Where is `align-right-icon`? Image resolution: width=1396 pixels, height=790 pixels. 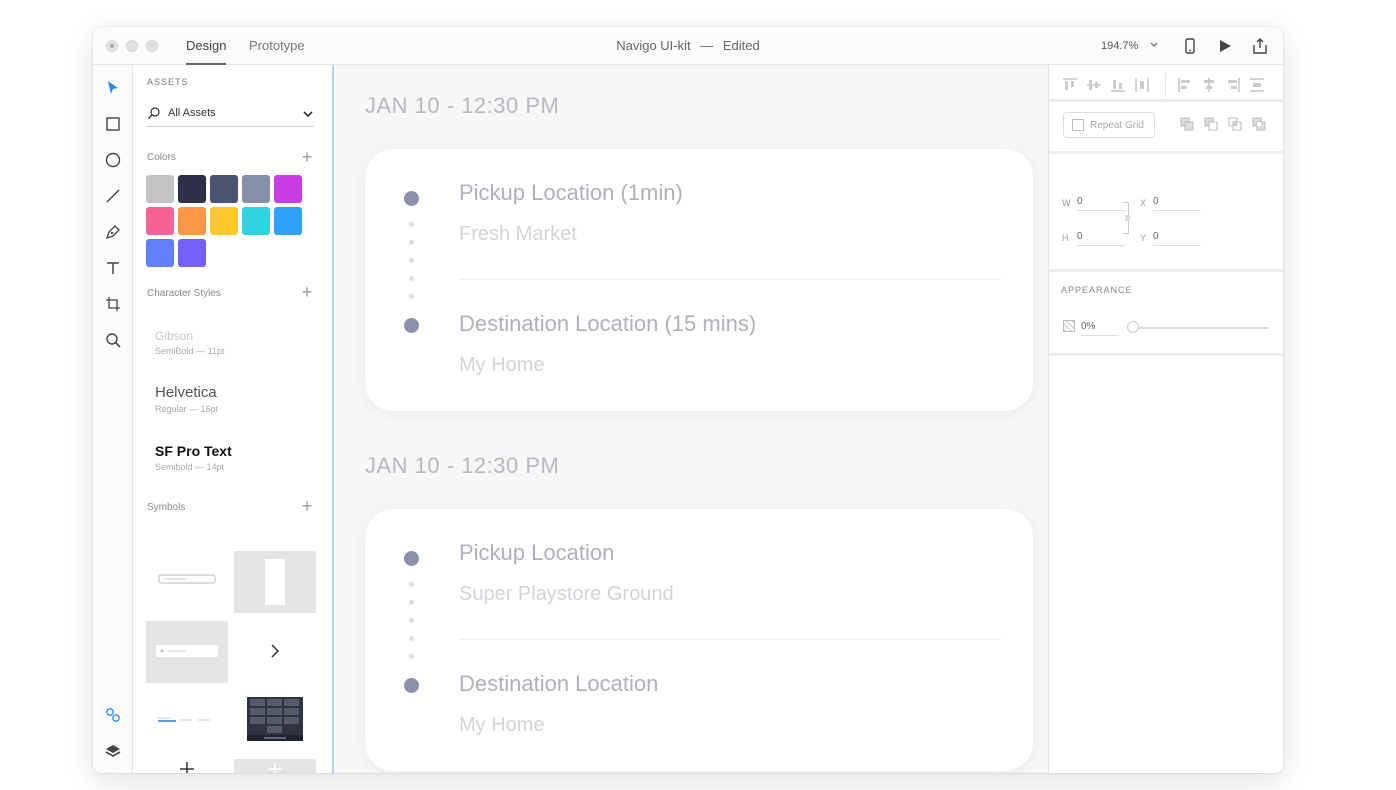
align-right-icon is located at coordinates (1233, 85).